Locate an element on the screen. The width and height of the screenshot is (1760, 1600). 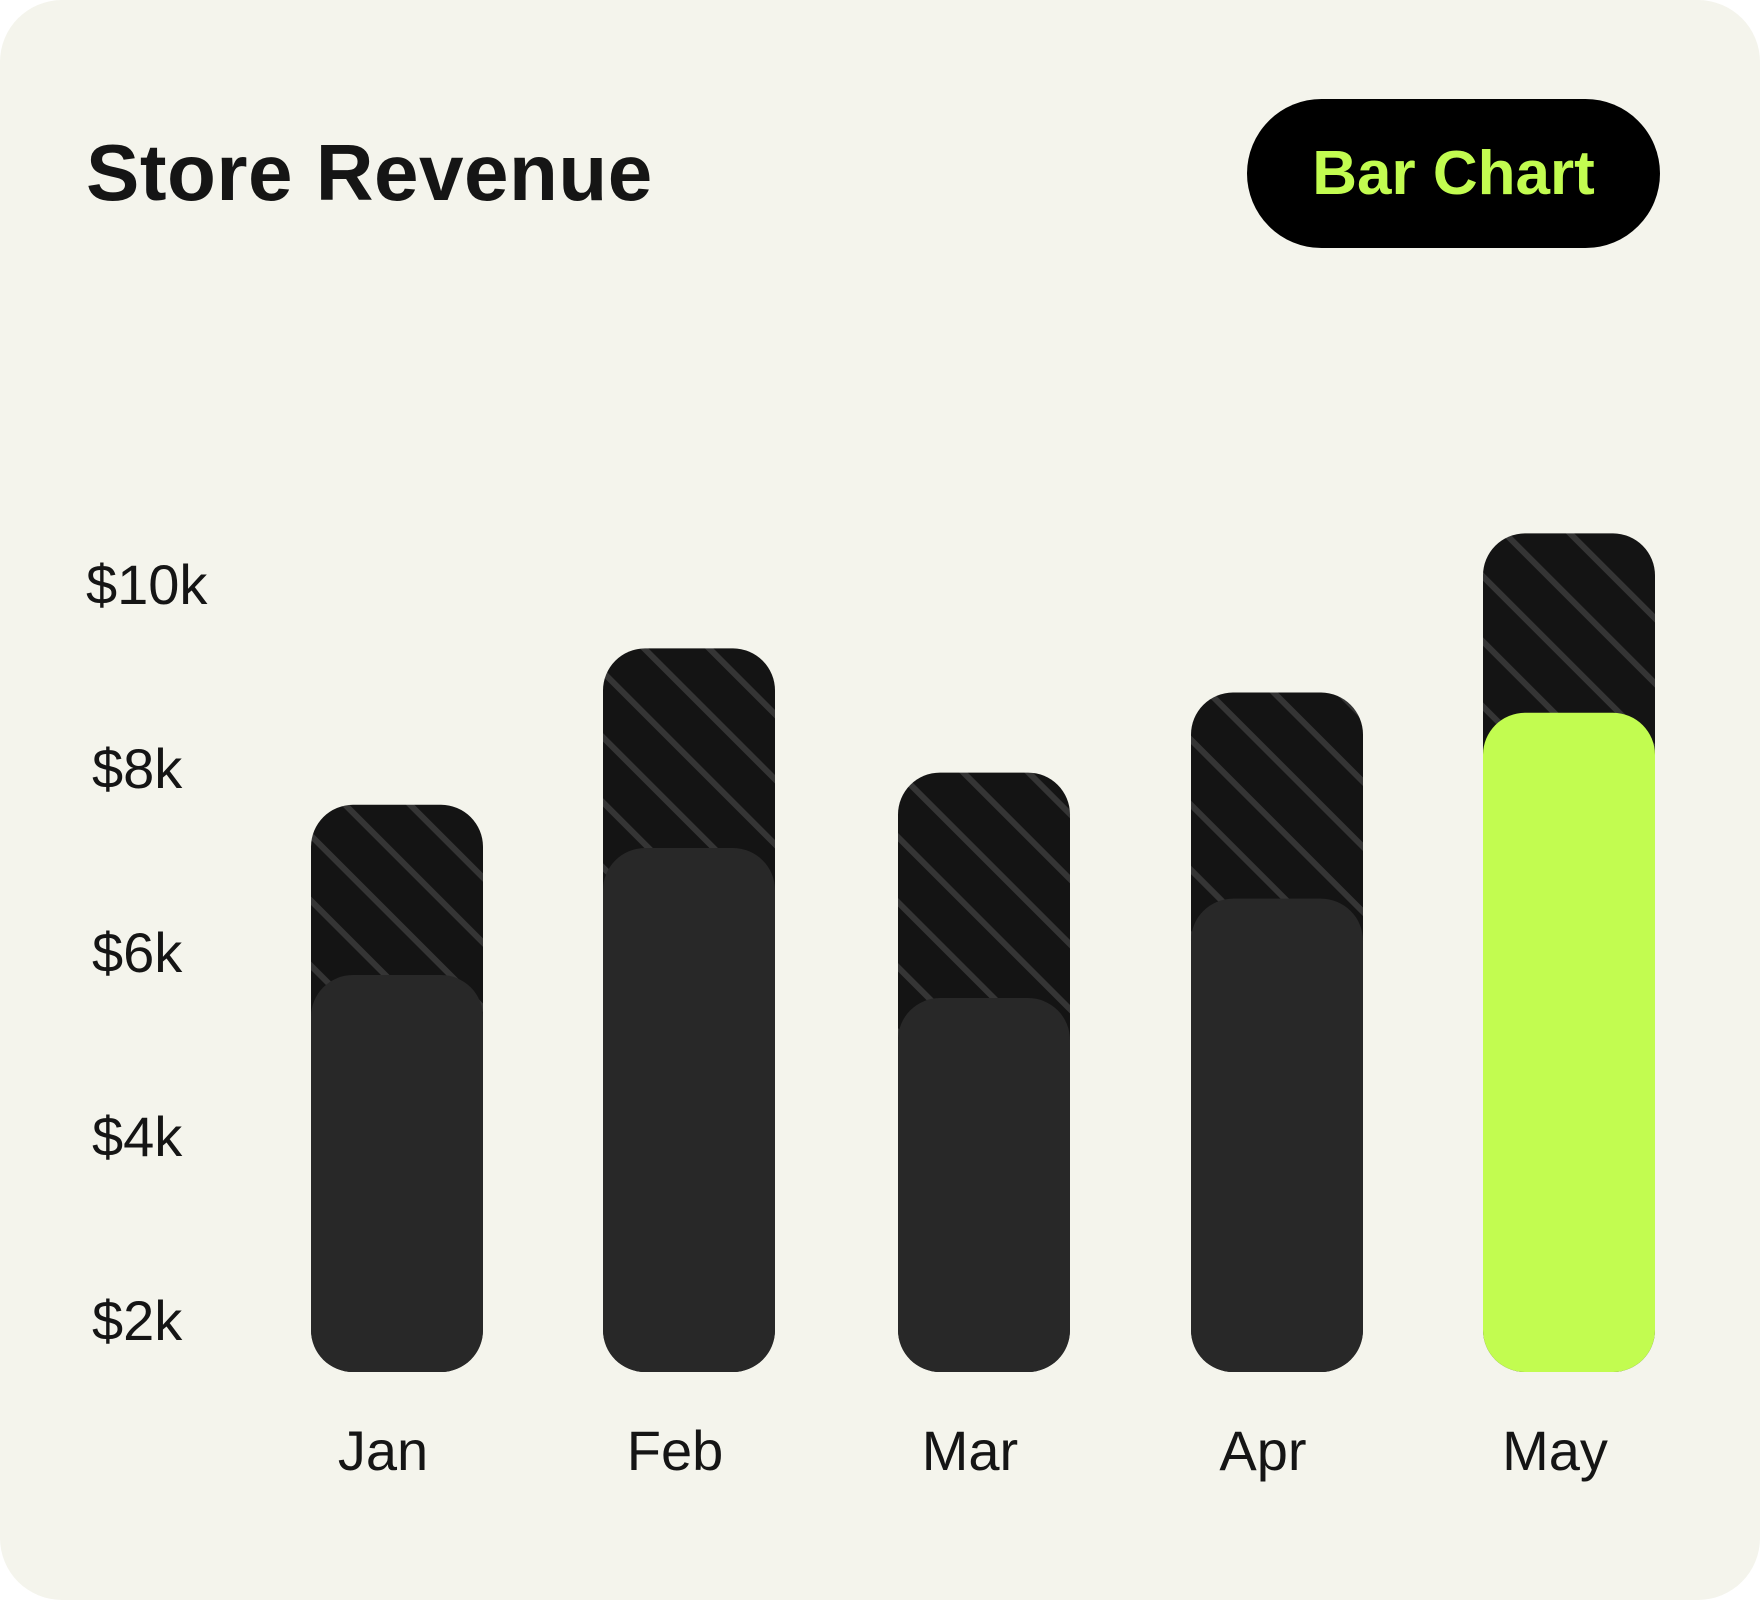
x-tick-label: Apr is located at coordinates (1262, 1450).